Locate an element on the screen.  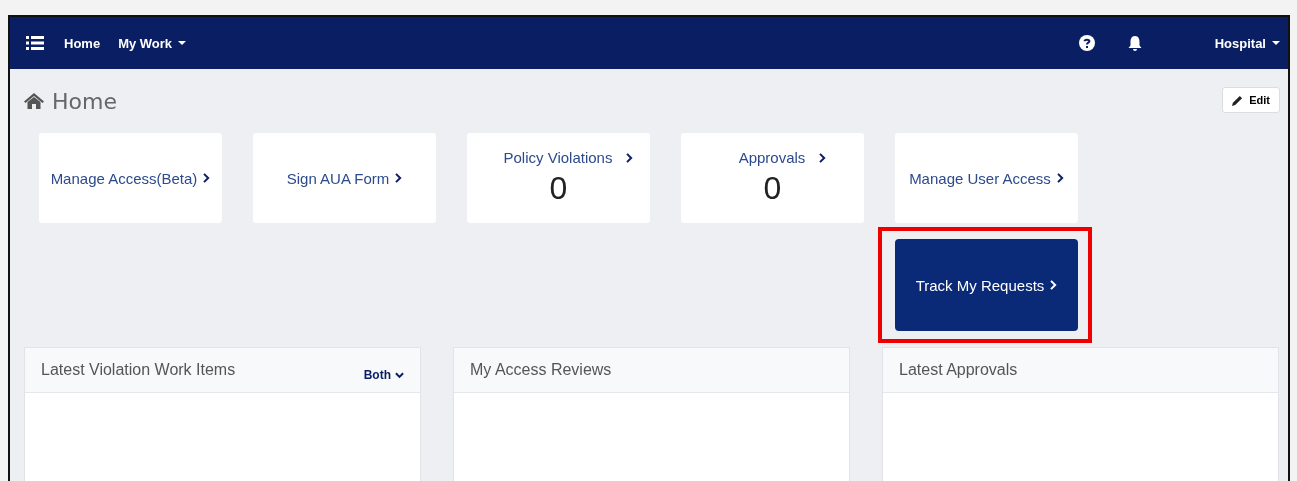
tile-label: Approvals is located at coordinates (772, 157).